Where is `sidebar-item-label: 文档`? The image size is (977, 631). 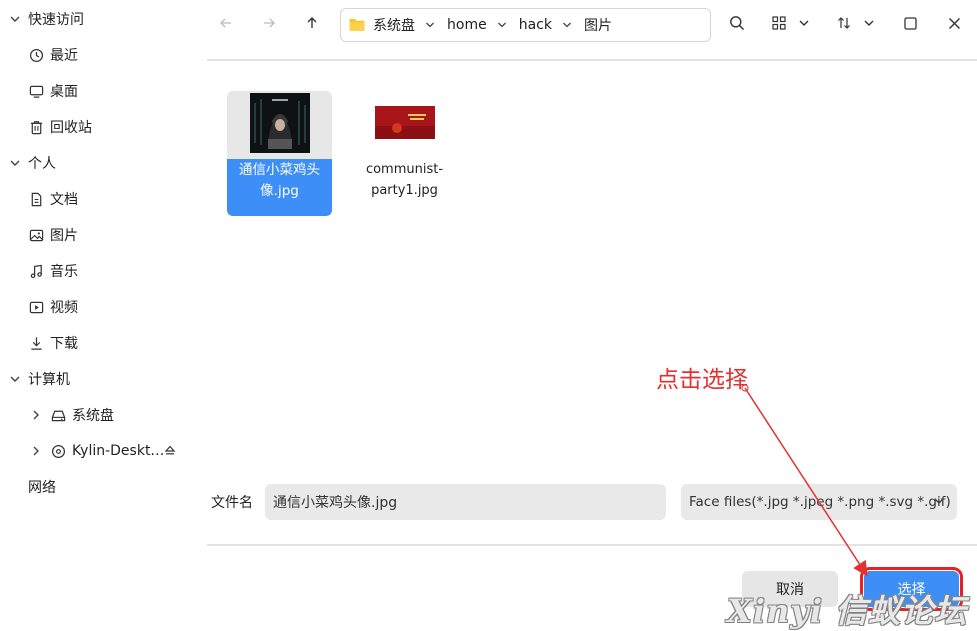
sidebar-item-label: 文档 is located at coordinates (64, 200).